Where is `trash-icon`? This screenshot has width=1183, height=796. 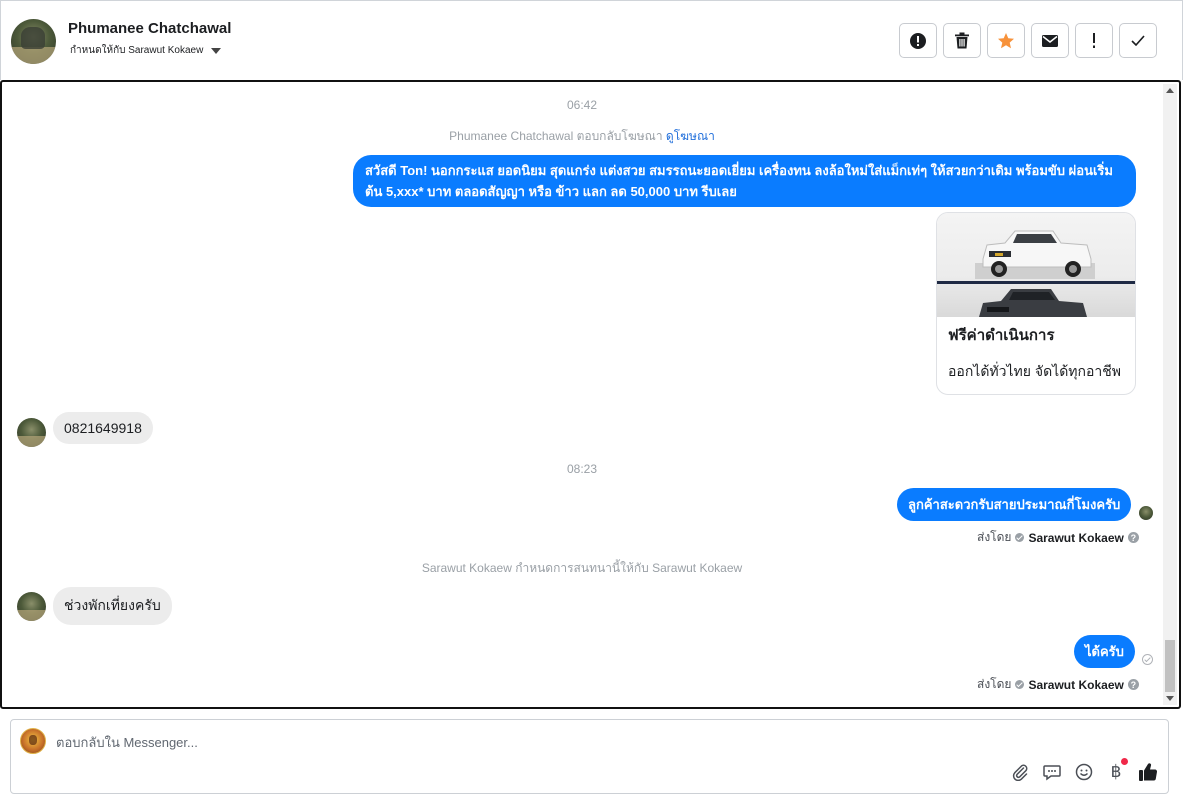
trash-icon is located at coordinates (962, 40).